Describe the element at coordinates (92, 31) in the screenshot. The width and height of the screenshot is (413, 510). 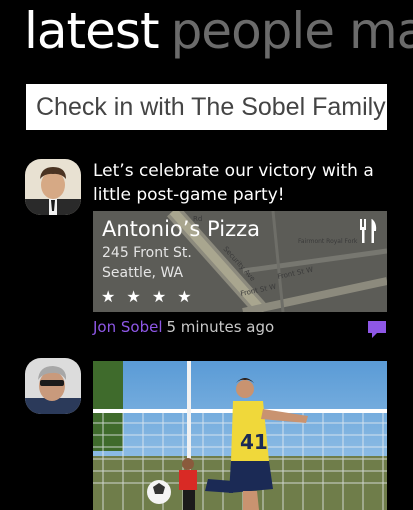
I see `pivot-item-latest: latest` at that location.